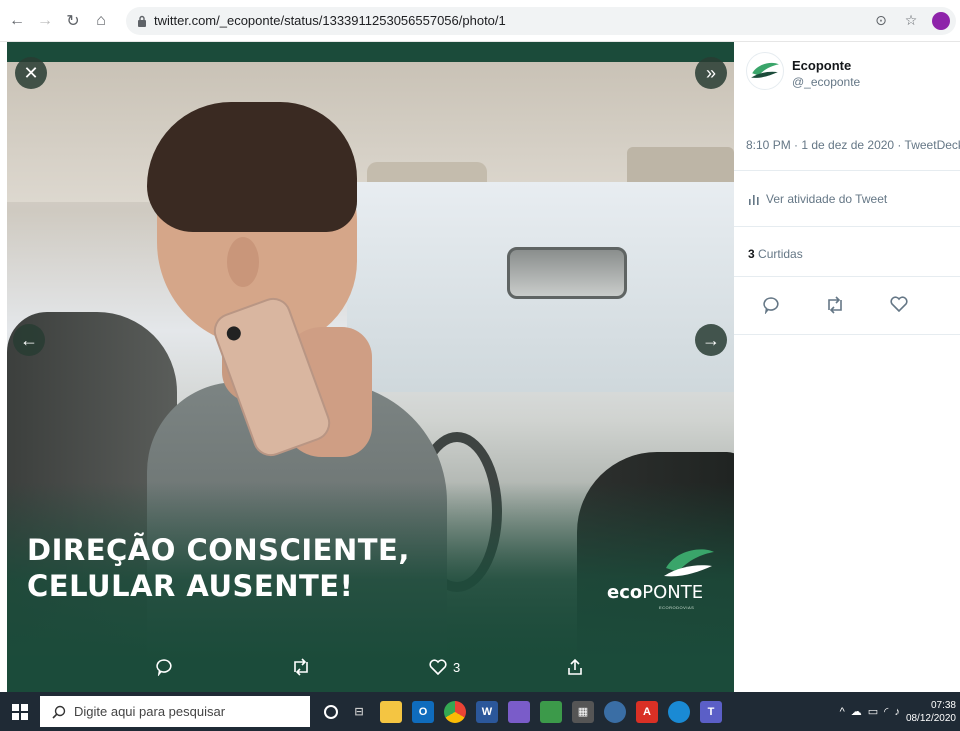 This screenshot has width=960, height=731. I want to click on taskbar-clock: 07:38 08/12/2020, so click(931, 712).